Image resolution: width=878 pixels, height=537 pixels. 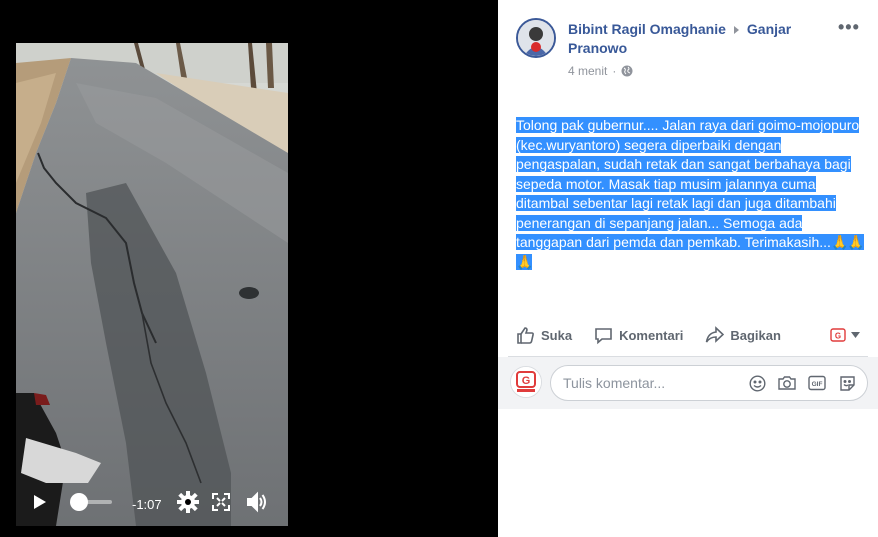 What do you see at coordinates (715, 334) in the screenshot?
I see `share-icon` at bounding box center [715, 334].